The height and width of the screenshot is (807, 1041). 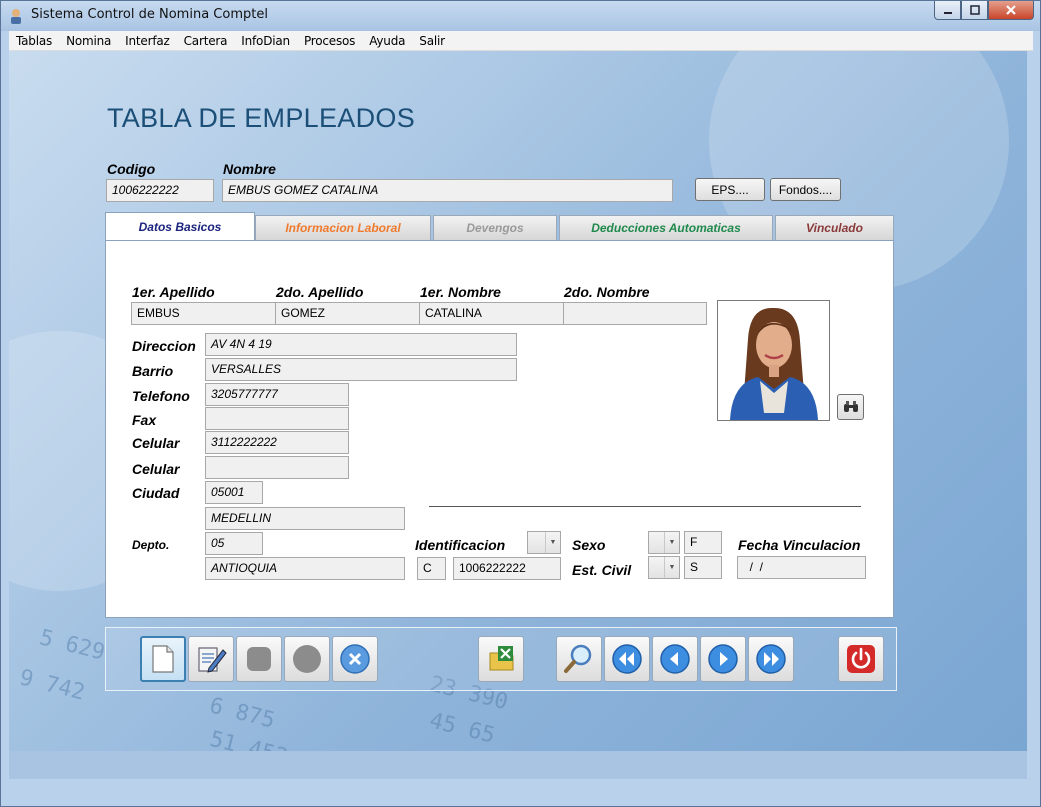 I want to click on celular-field: 3112222222, so click(x=277, y=442).